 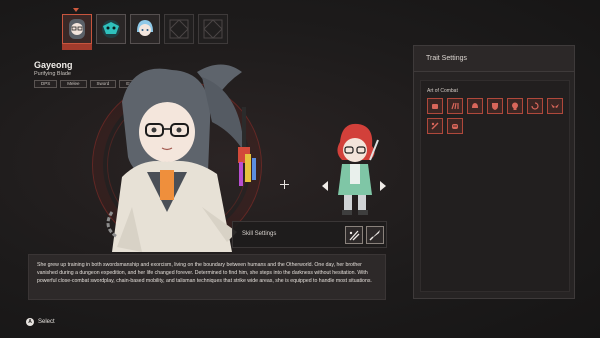 I want to click on trait-wings-button, so click(x=555, y=106).